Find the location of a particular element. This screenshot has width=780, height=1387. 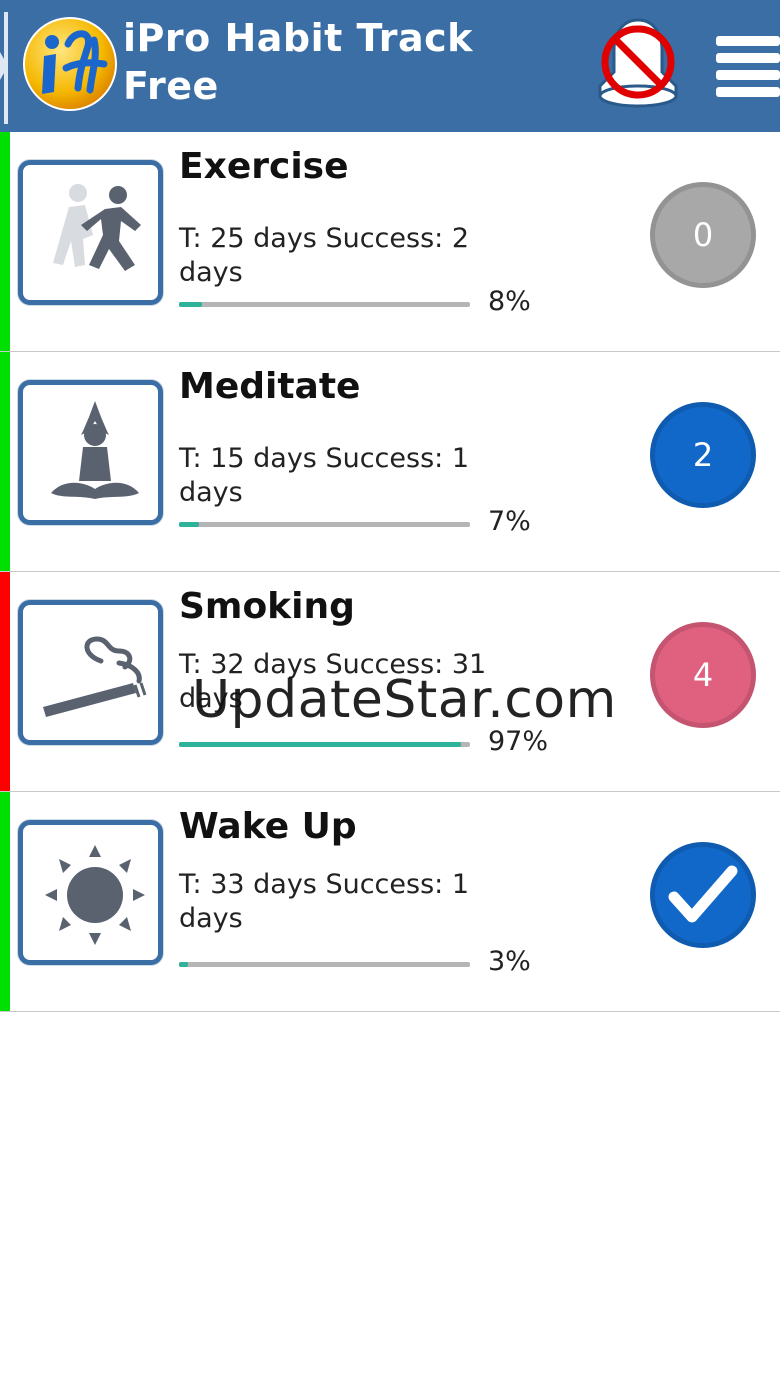

hamburger-menu-icon is located at coordinates (746, 66).